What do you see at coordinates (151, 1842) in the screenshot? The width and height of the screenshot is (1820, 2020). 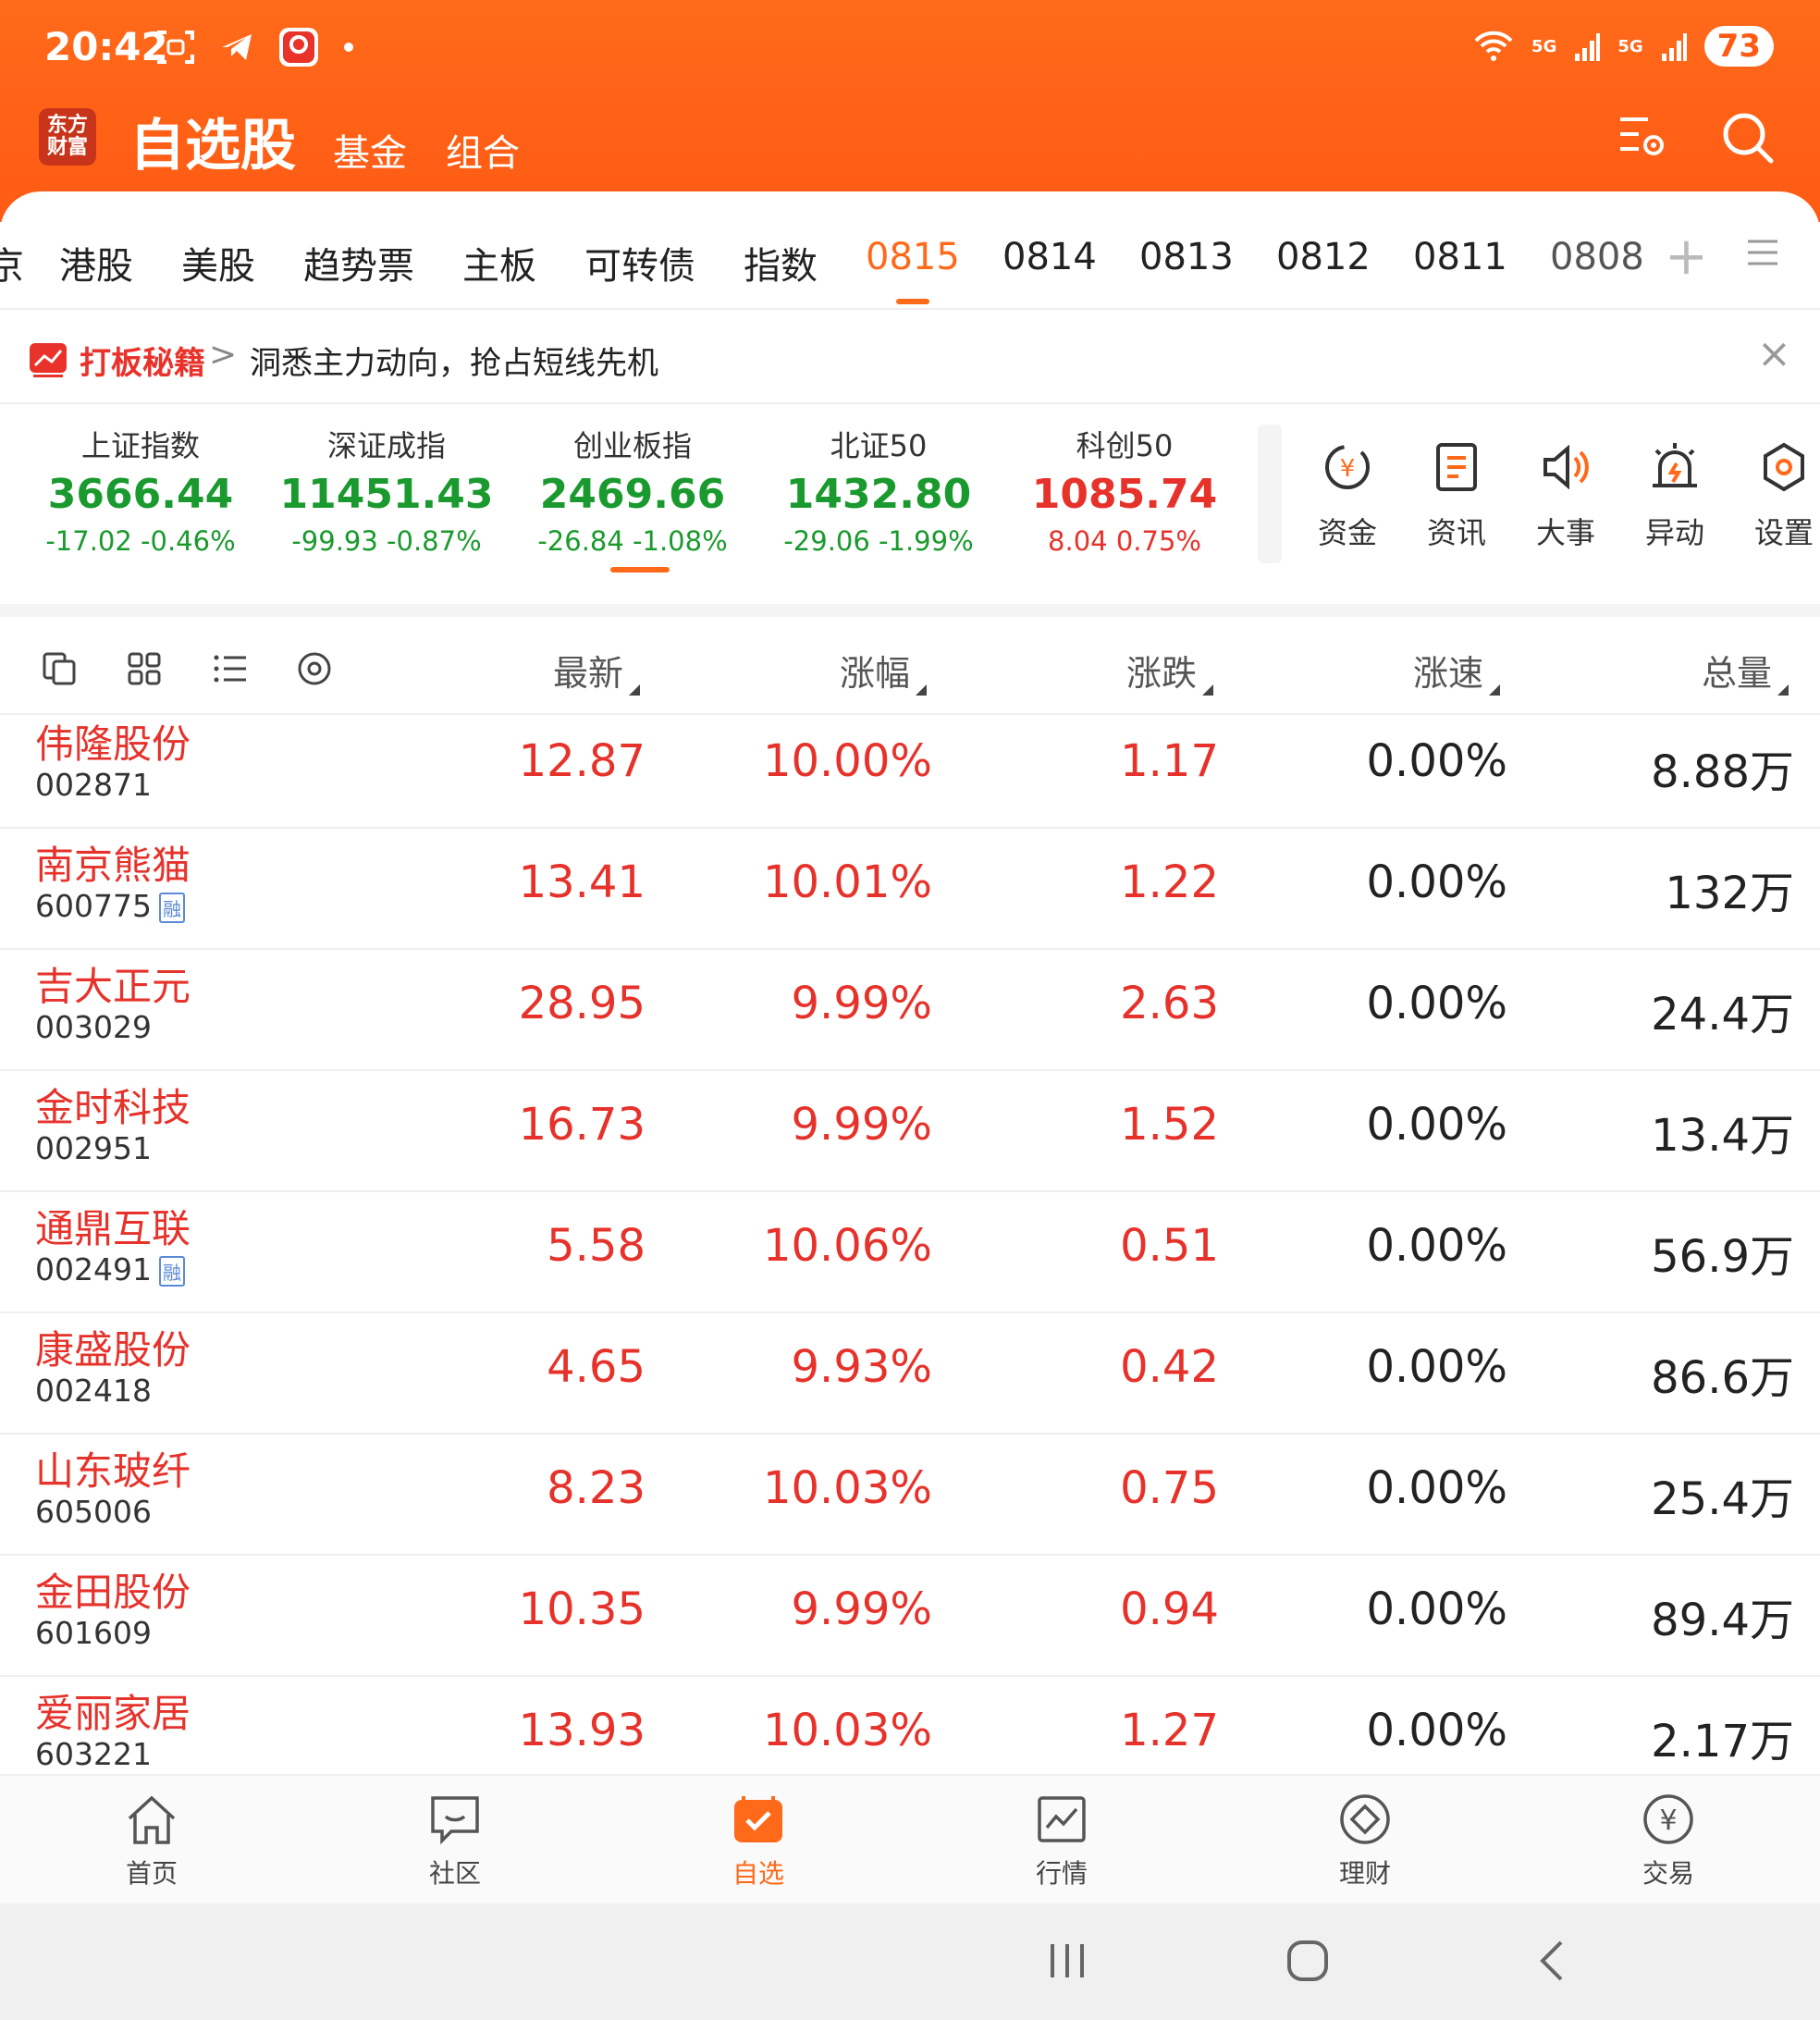 I see `nav-home: 首页` at bounding box center [151, 1842].